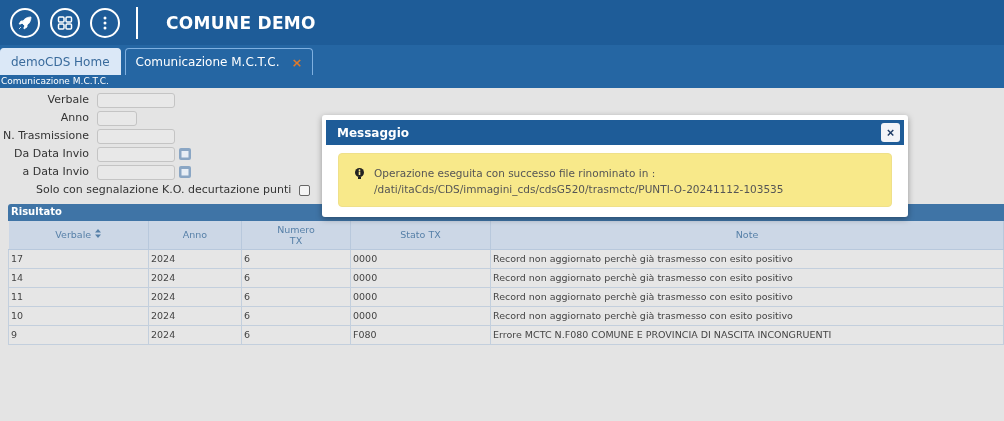  What do you see at coordinates (60, 61) in the screenshot?
I see `tab: demoCDS Home` at bounding box center [60, 61].